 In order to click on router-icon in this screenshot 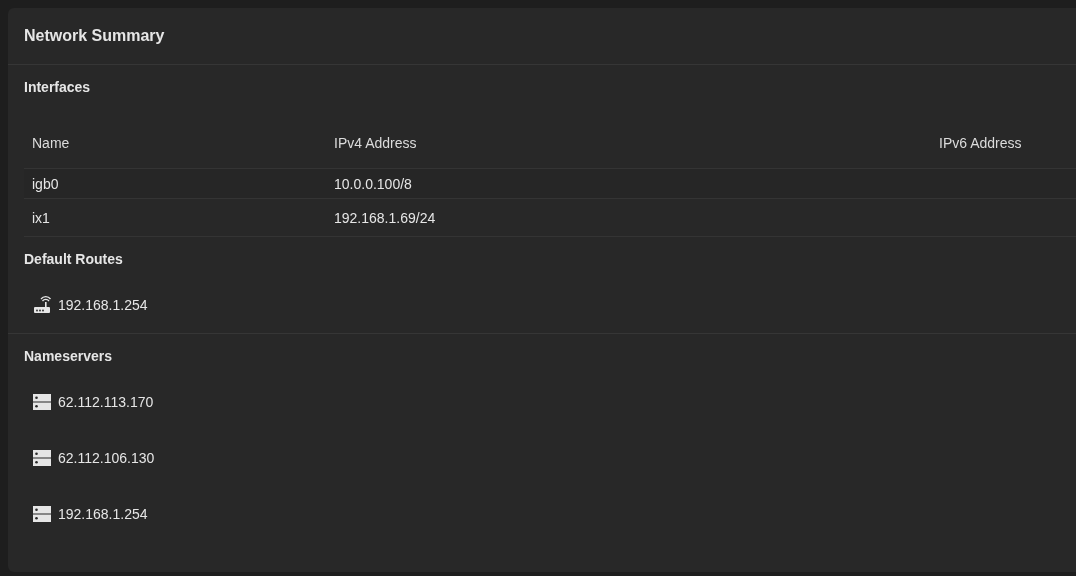, I will do `click(42, 305)`.